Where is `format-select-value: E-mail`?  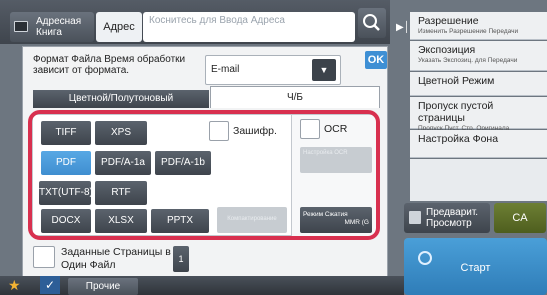 format-select-value: E-mail is located at coordinates (225, 69).